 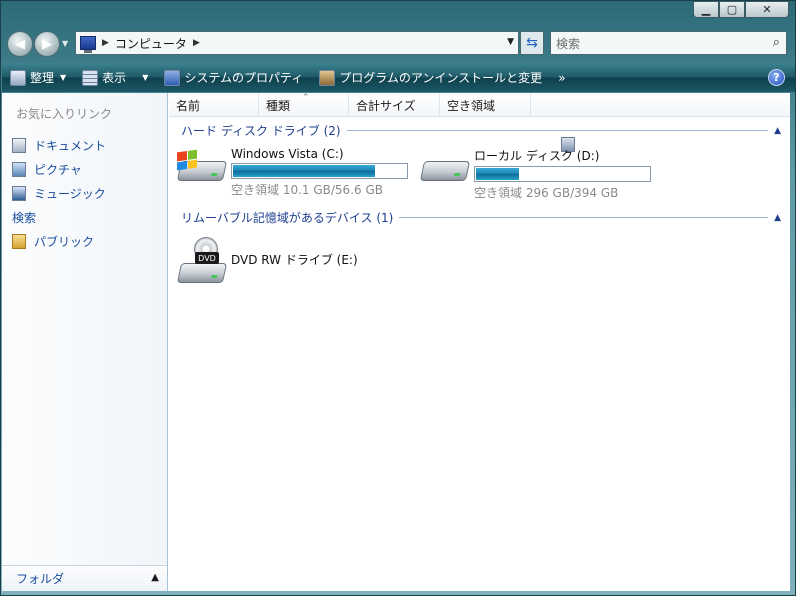 I want to click on nav-item-label: パブリック, so click(x=64, y=241).